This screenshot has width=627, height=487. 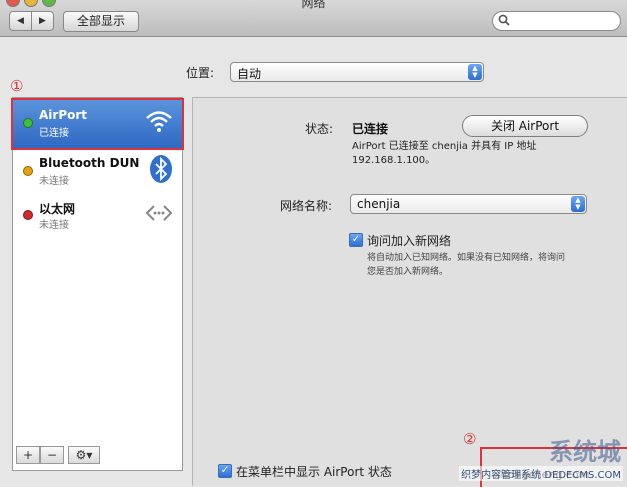 What do you see at coordinates (63, 115) in the screenshot?
I see `service-name: AirPort` at bounding box center [63, 115].